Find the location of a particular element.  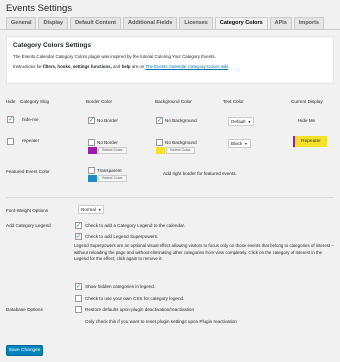

own-css-checkbox is located at coordinates (78, 298).